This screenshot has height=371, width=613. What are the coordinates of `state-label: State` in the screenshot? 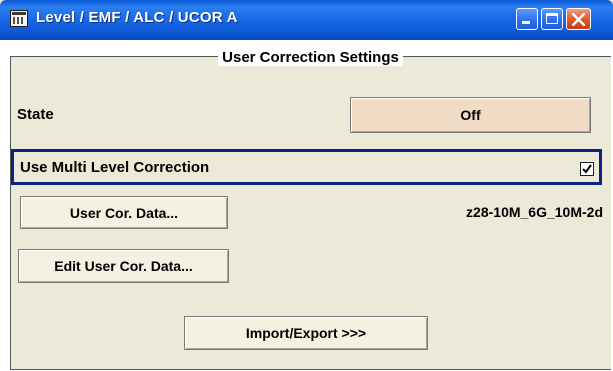 It's located at (35, 114).